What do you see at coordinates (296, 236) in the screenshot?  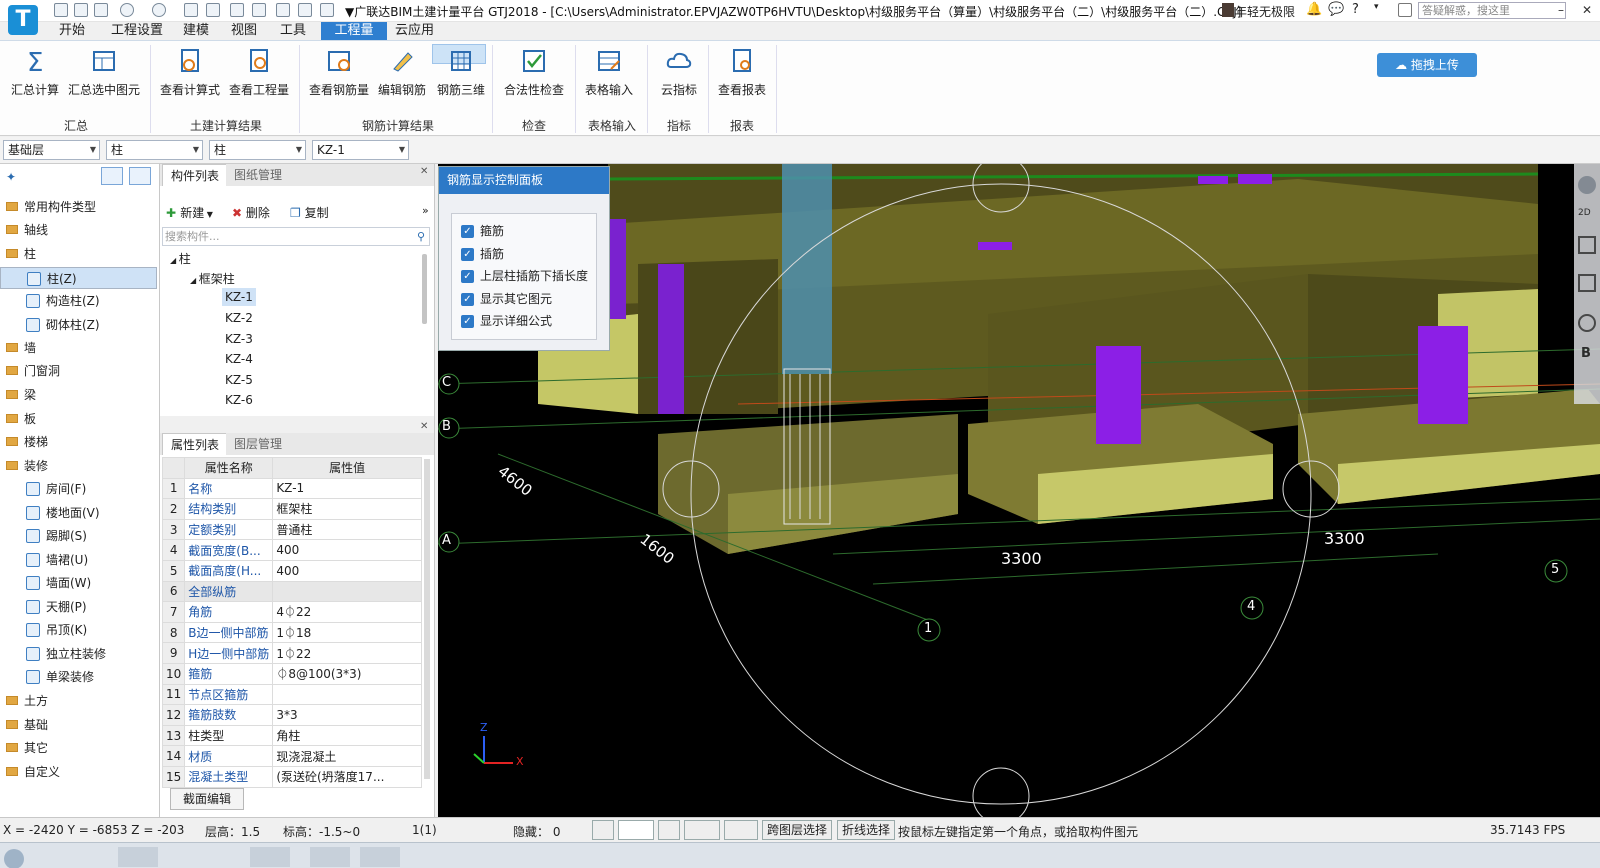 I see `component-search-input: 搜索构件... ⚲` at bounding box center [296, 236].